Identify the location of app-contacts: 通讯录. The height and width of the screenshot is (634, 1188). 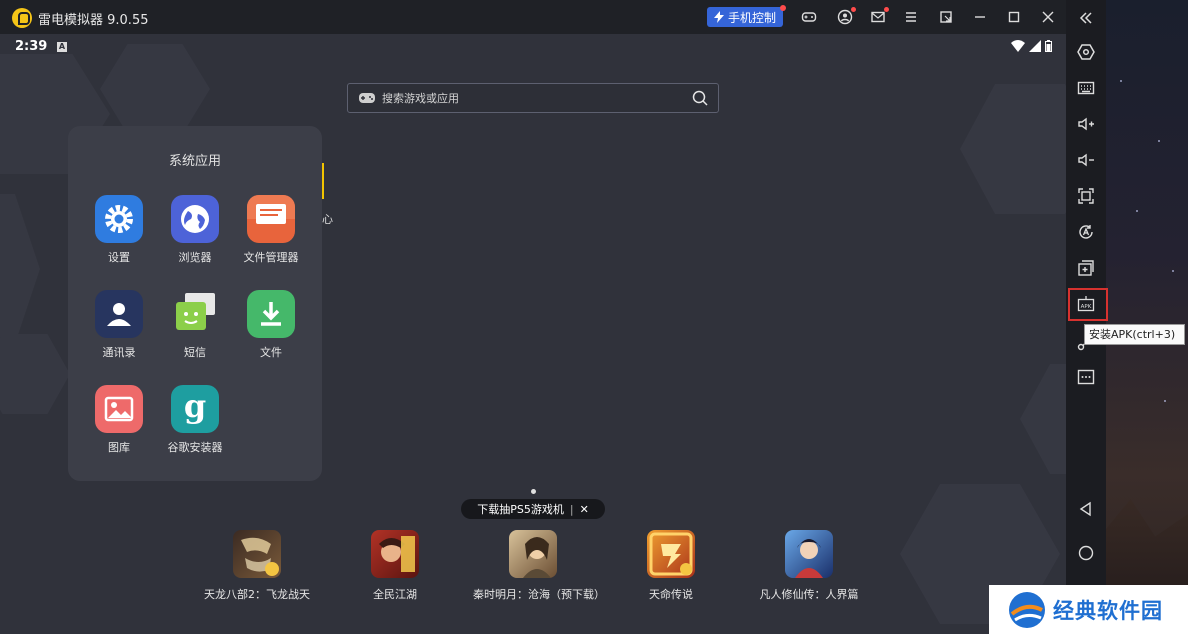
(119, 325).